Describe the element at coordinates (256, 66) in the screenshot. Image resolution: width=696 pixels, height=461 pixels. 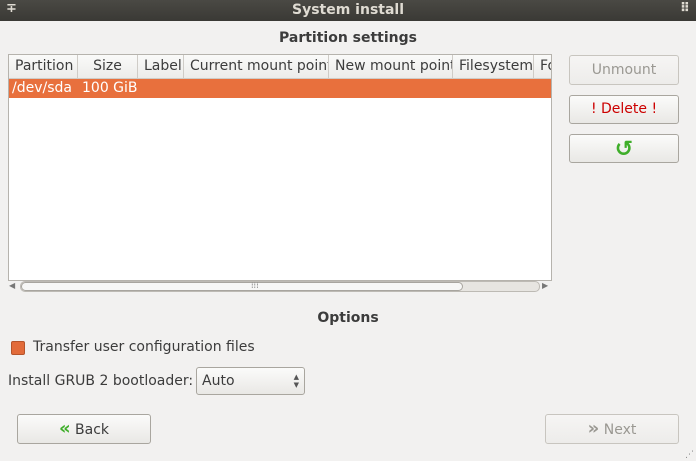
I see `column-header-current-mount: Current mount point` at that location.